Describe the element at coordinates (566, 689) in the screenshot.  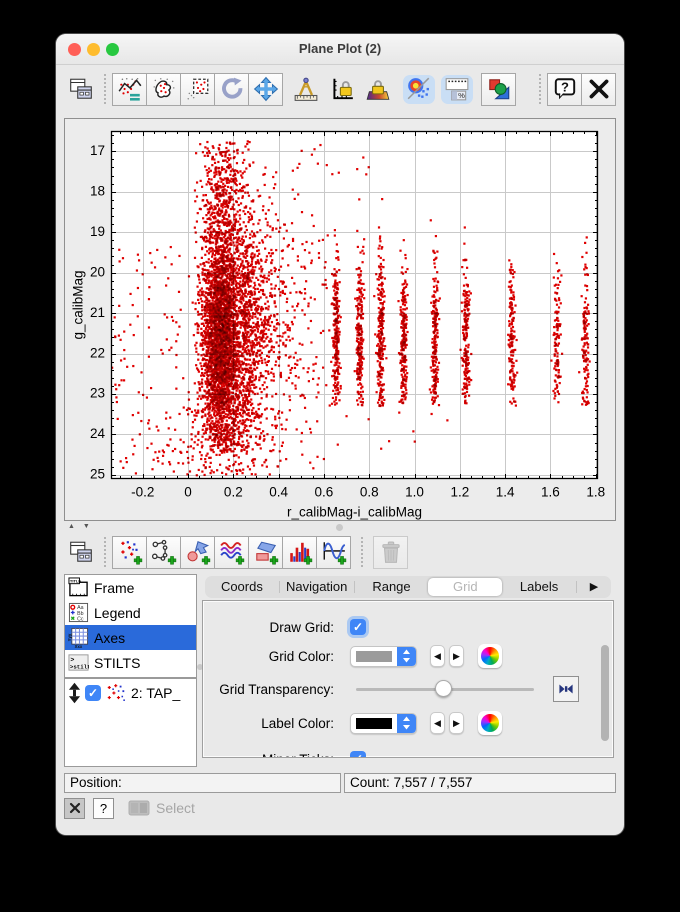
I see `transparency-reset-button` at that location.